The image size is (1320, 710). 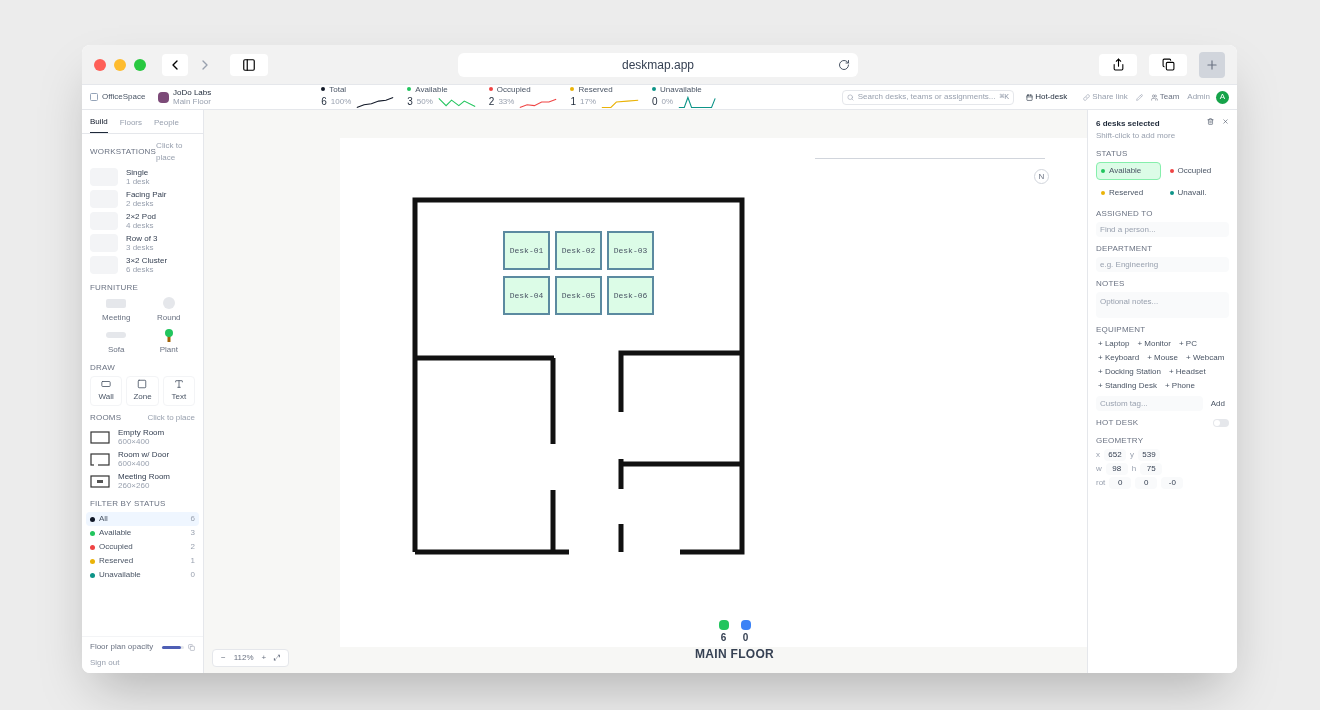 What do you see at coordinates (106, 391) in the screenshot?
I see `draw-tool: Wall` at bounding box center [106, 391].